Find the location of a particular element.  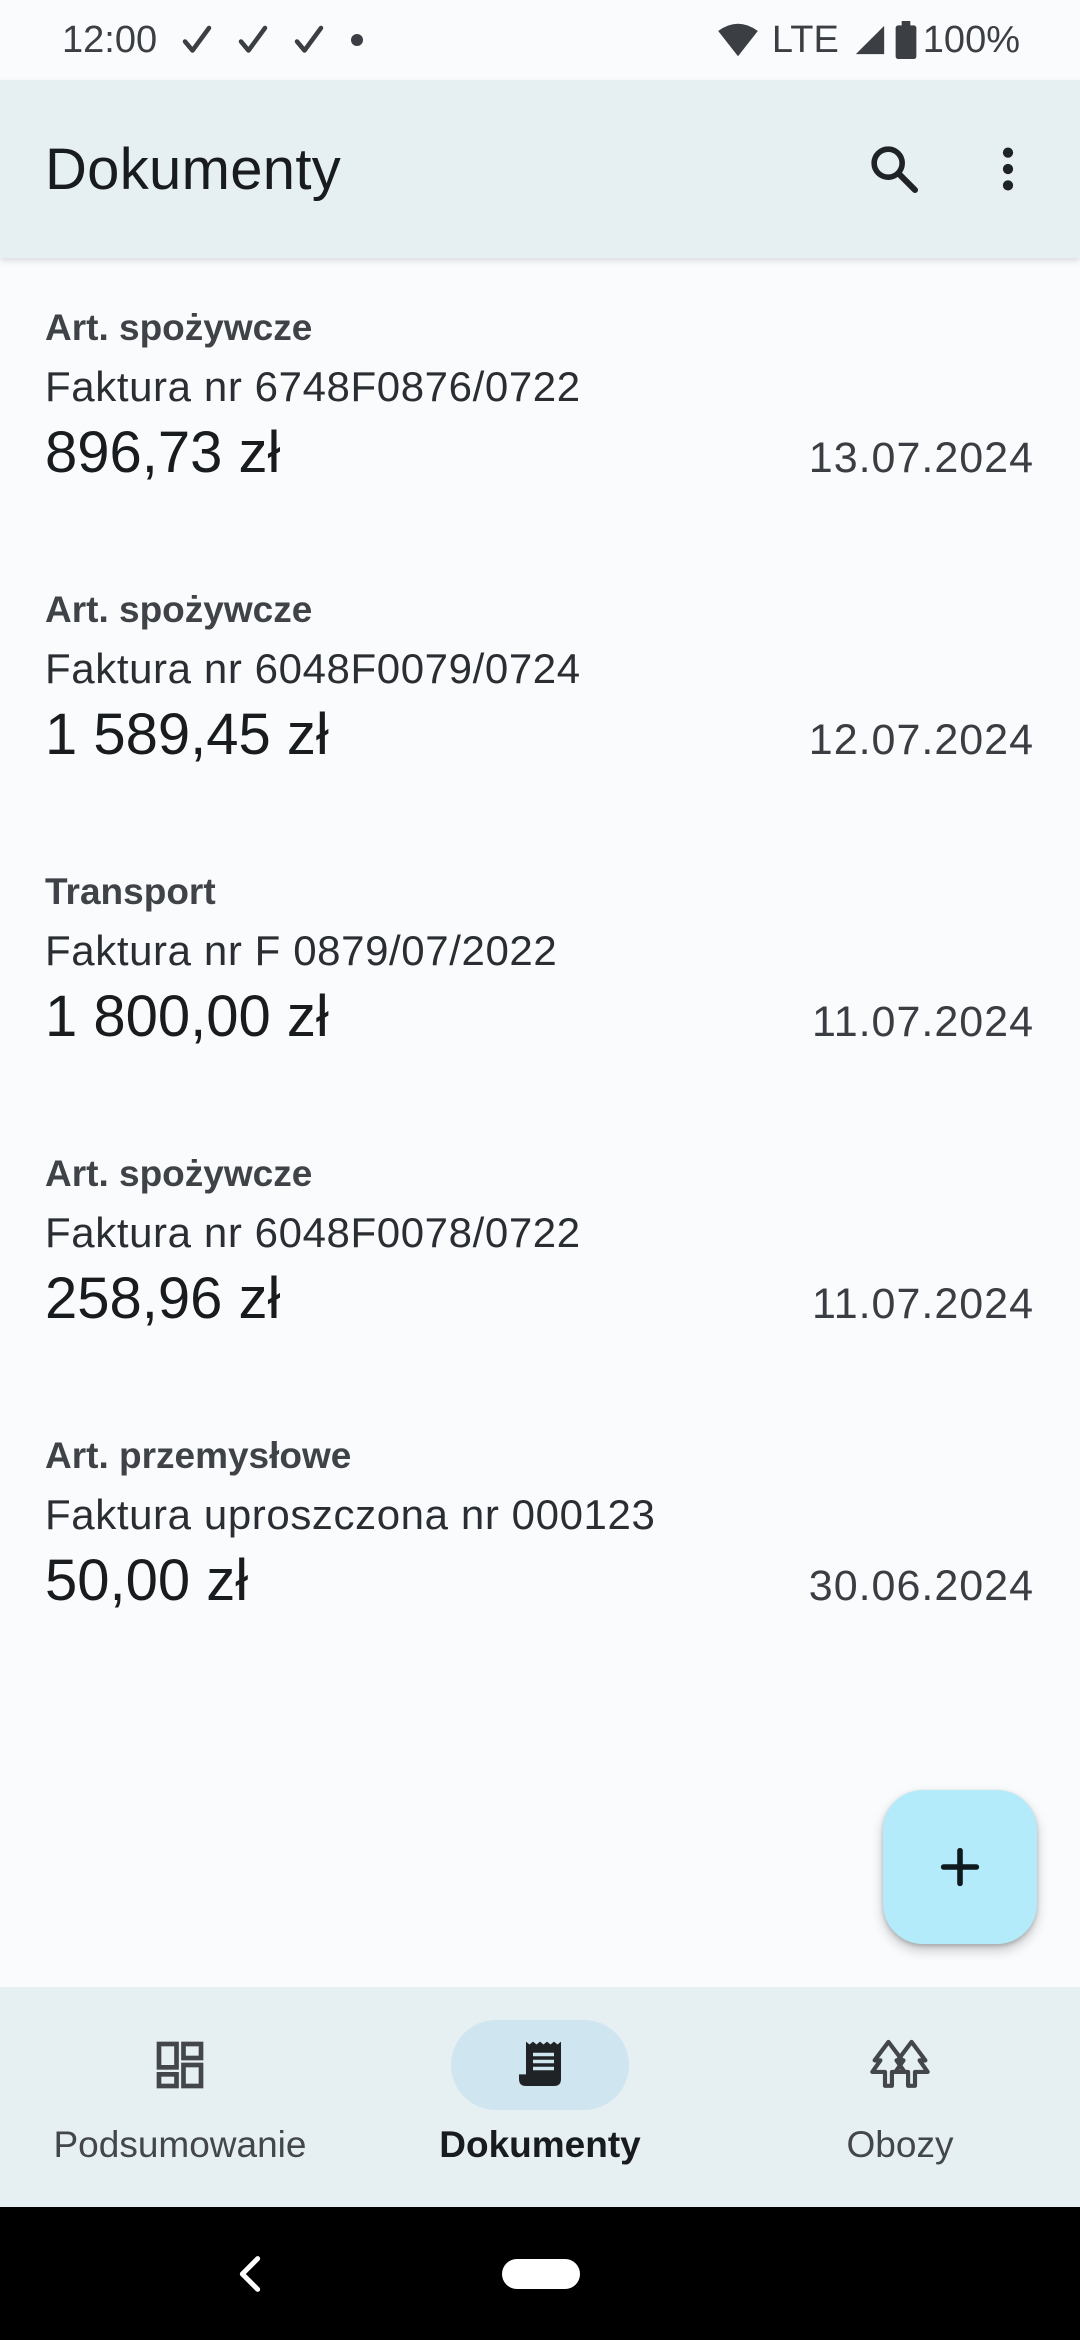

battery-icon is located at coordinates (906, 40).